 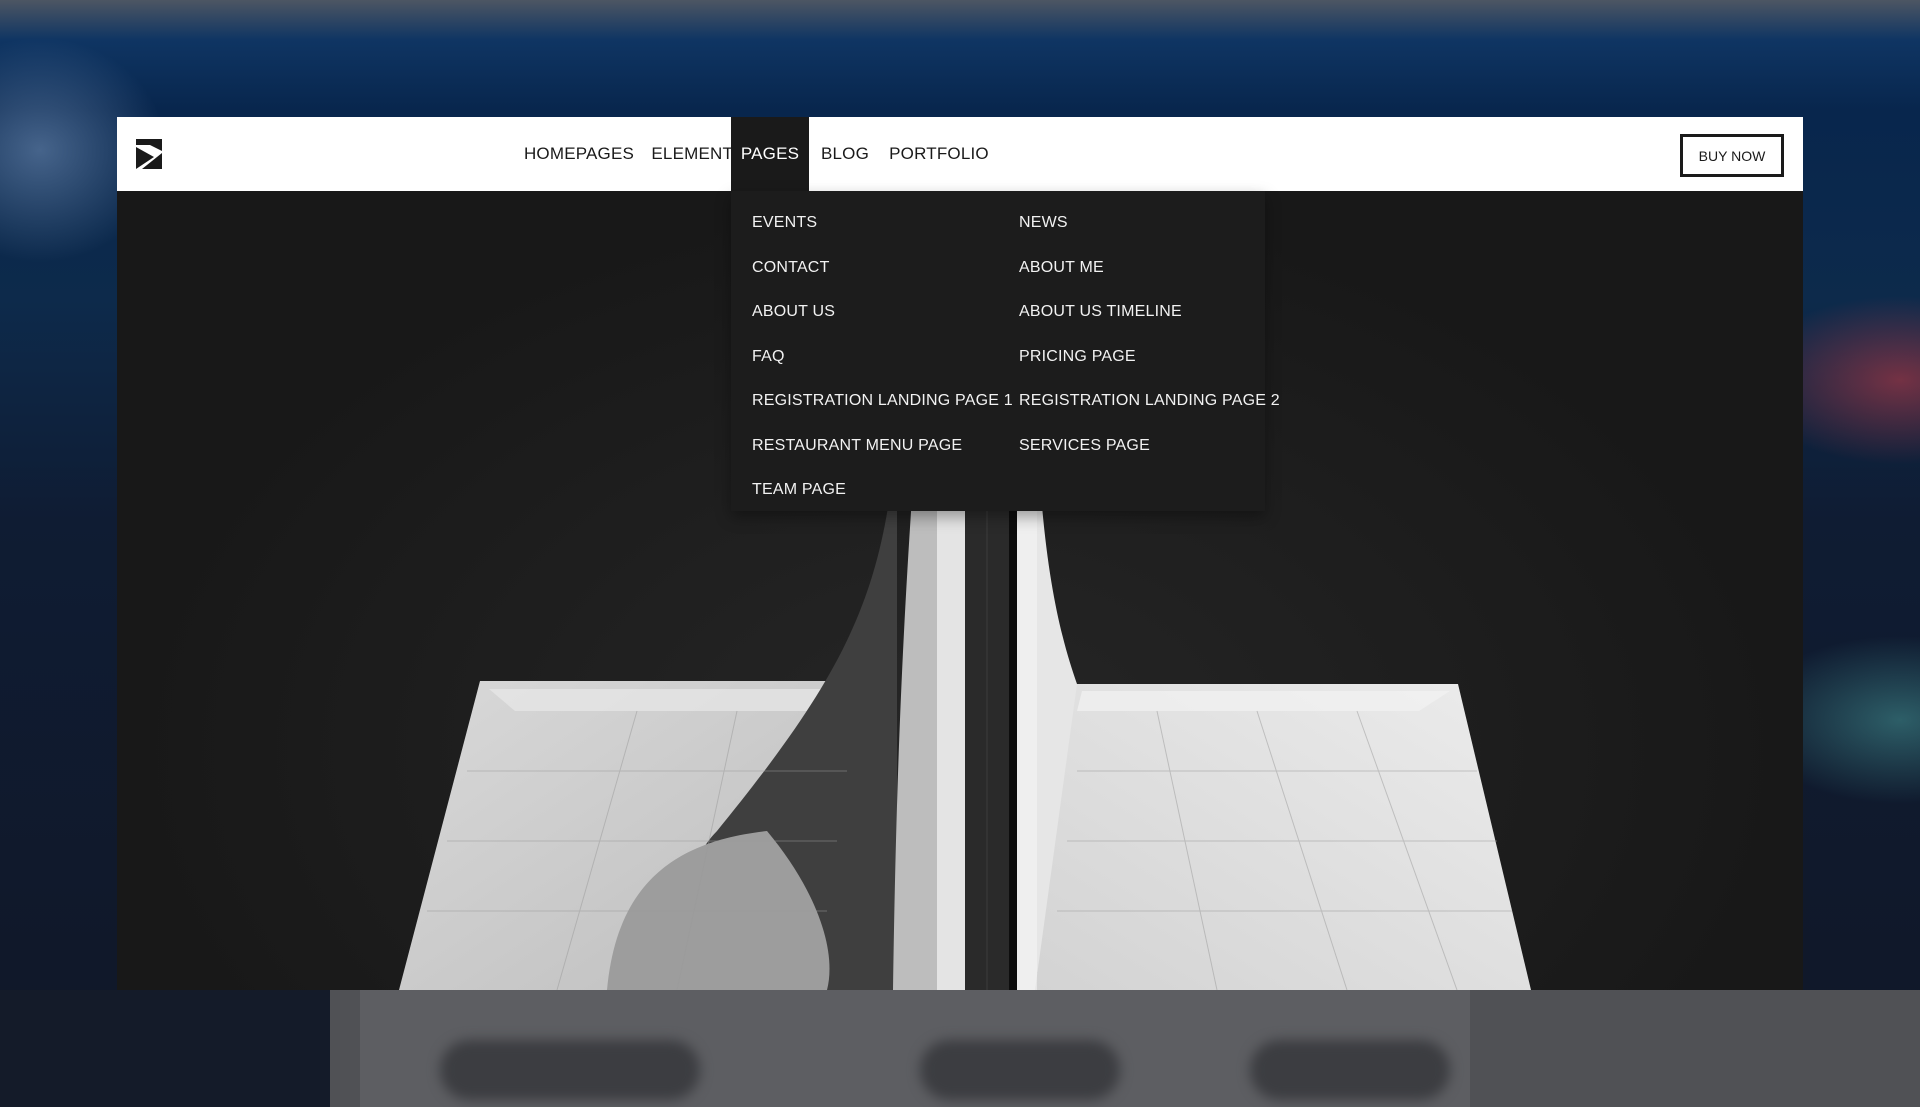 I want to click on menu-item-team-page: TEAM PAGE, so click(x=882, y=490).